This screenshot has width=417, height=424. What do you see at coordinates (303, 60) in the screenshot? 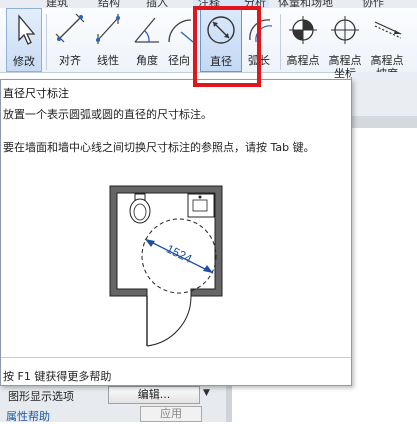
I see `spot-elevation-label: 高程点` at bounding box center [303, 60].